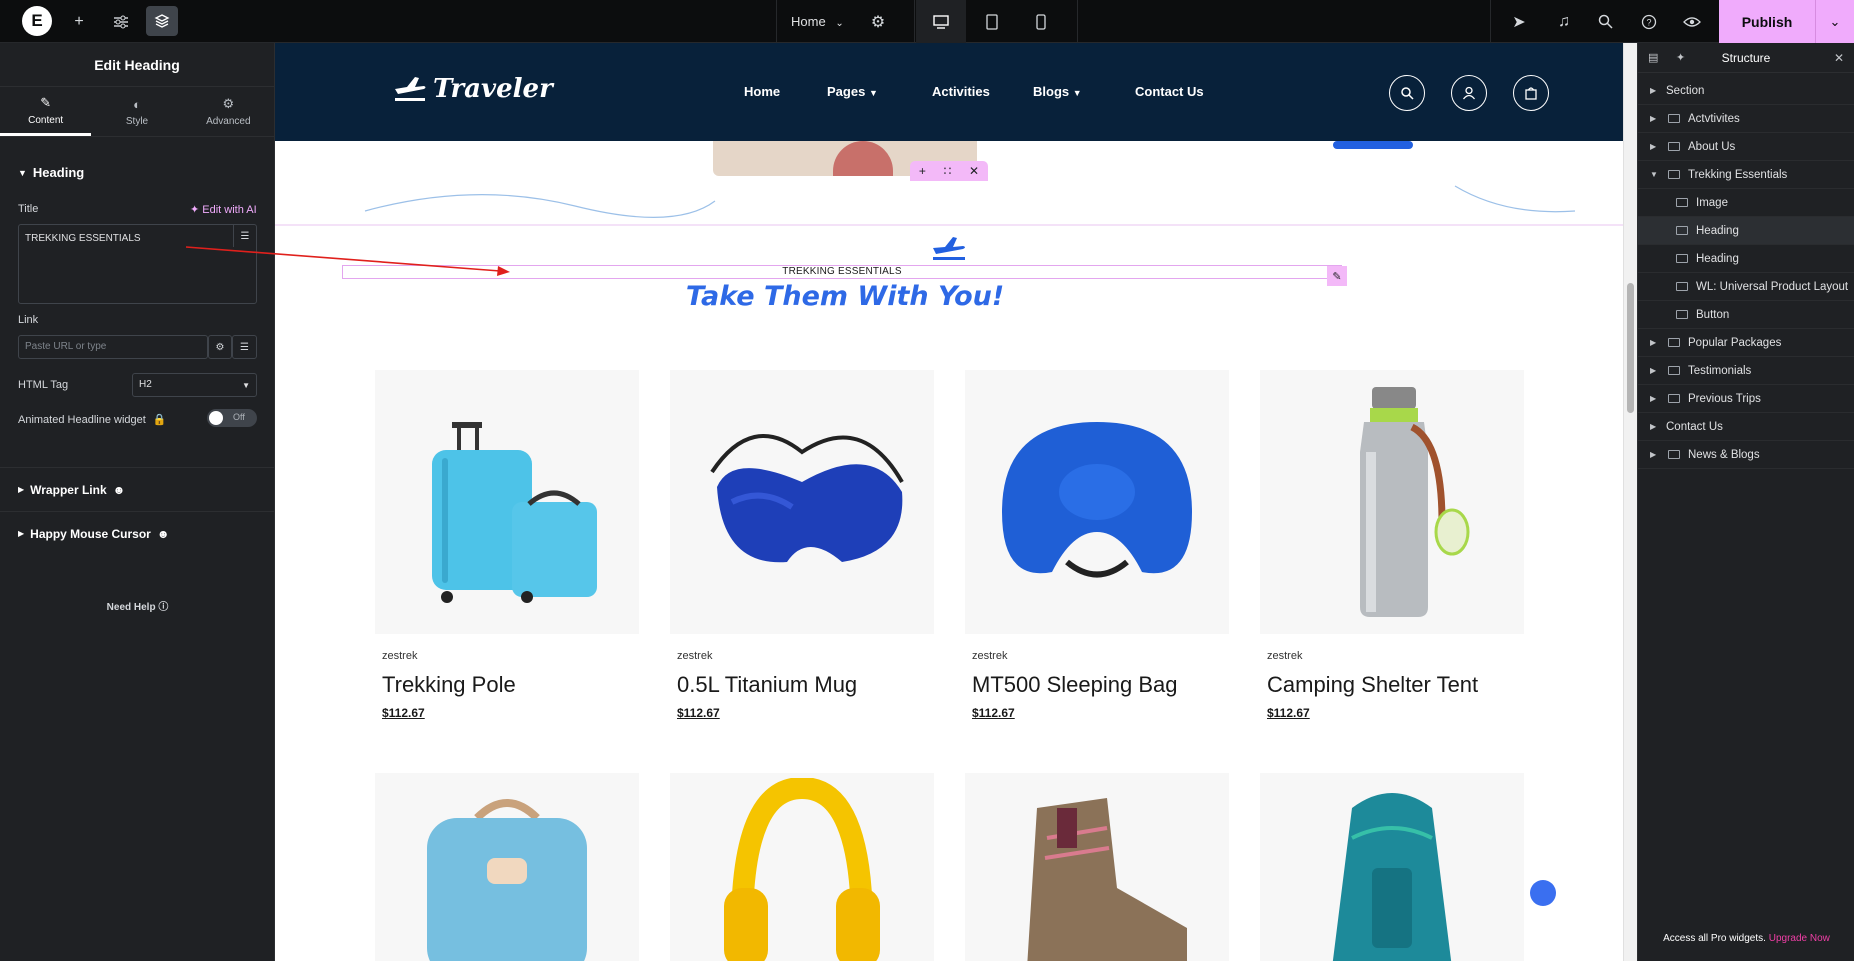 The image size is (1854, 961). What do you see at coordinates (46, 111) in the screenshot?
I see `tab-content: ✎ Content` at bounding box center [46, 111].